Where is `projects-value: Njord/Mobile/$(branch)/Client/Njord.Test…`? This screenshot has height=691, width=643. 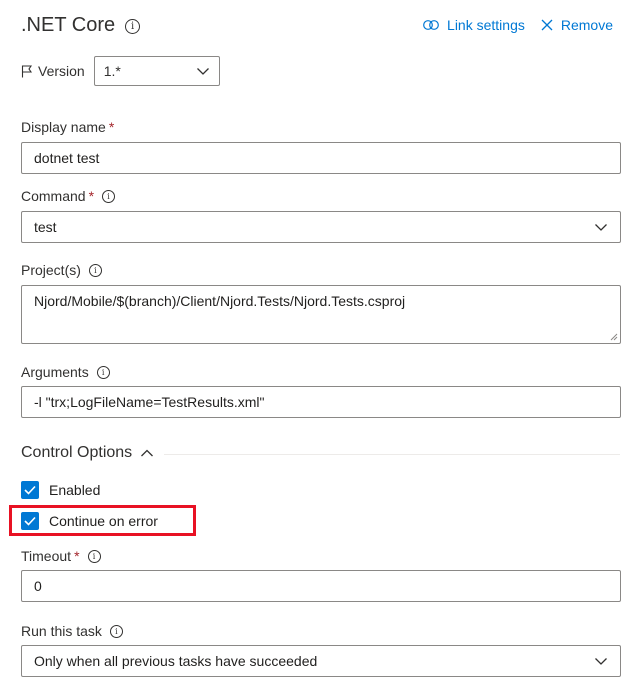
projects-value: Njord/Mobile/$(branch)/Client/Njord.Test… is located at coordinates (220, 301).